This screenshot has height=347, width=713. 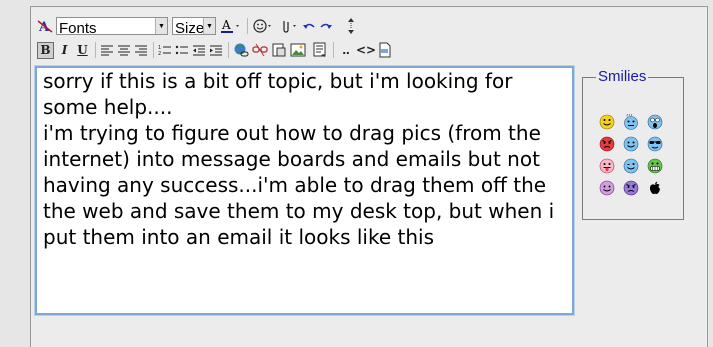 What do you see at coordinates (655, 166) in the screenshot?
I see `grin-icon` at bounding box center [655, 166].